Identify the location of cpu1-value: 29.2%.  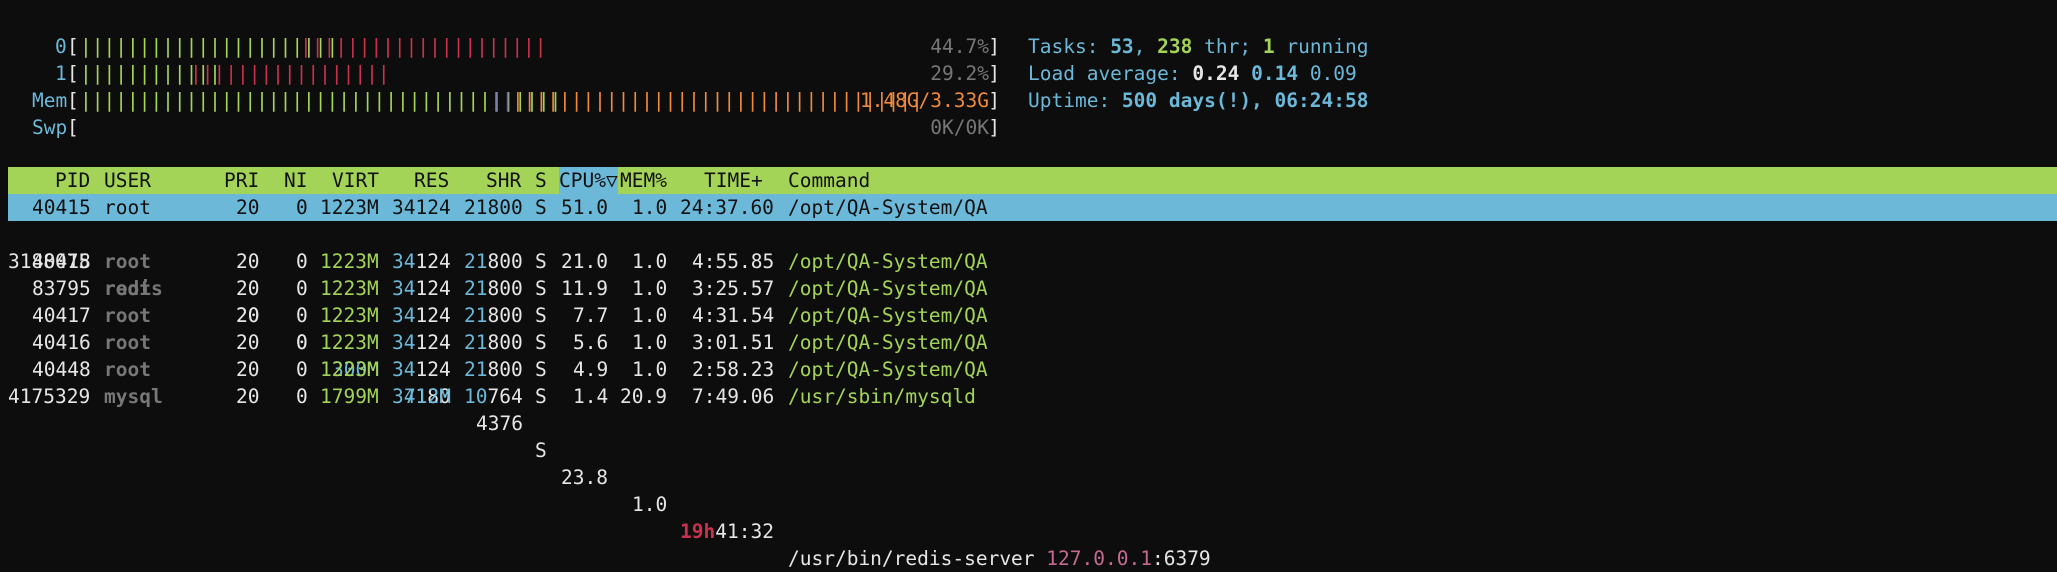
(959, 73).